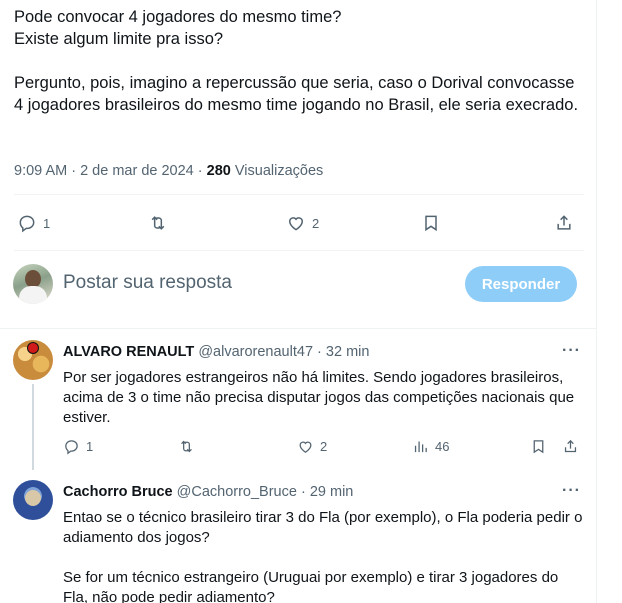  What do you see at coordinates (110, 171) in the screenshot?
I see `tweet-timestamp: 9:09 AM · 2 de mar de 2024 ·` at bounding box center [110, 171].